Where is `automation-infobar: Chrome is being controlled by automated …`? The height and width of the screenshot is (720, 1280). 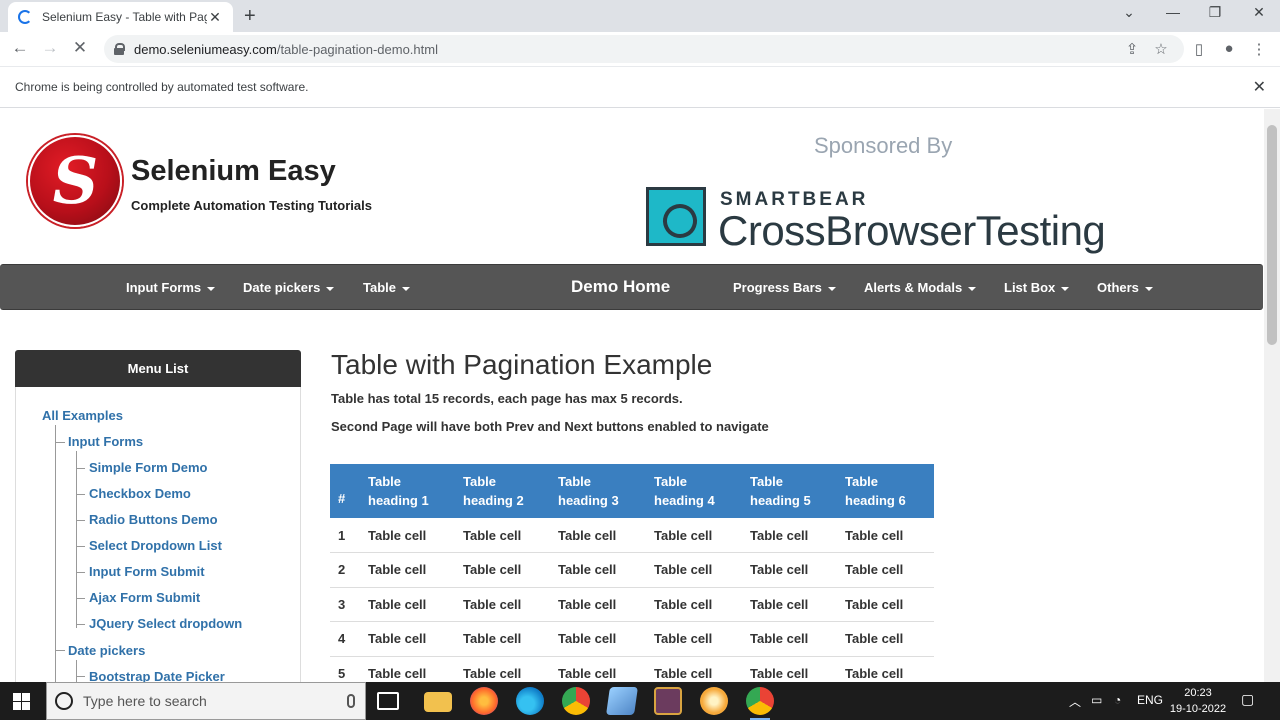 automation-infobar: Chrome is being controlled by automated … is located at coordinates (640, 87).